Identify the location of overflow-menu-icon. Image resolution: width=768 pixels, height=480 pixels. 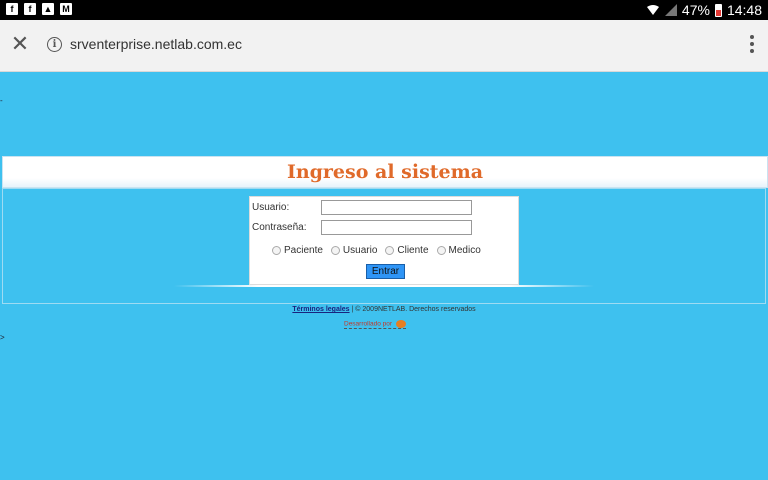
(752, 44).